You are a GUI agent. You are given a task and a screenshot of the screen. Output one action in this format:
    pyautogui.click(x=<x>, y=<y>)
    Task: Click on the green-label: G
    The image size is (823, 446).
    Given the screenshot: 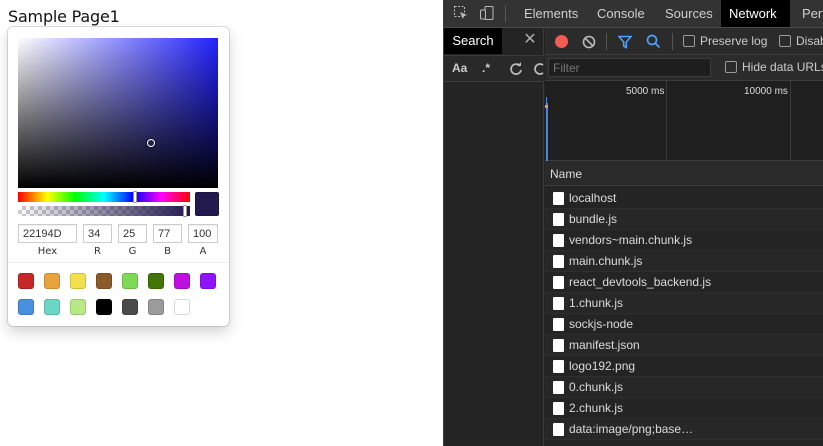 What is the action you would take?
    pyautogui.click(x=132, y=251)
    